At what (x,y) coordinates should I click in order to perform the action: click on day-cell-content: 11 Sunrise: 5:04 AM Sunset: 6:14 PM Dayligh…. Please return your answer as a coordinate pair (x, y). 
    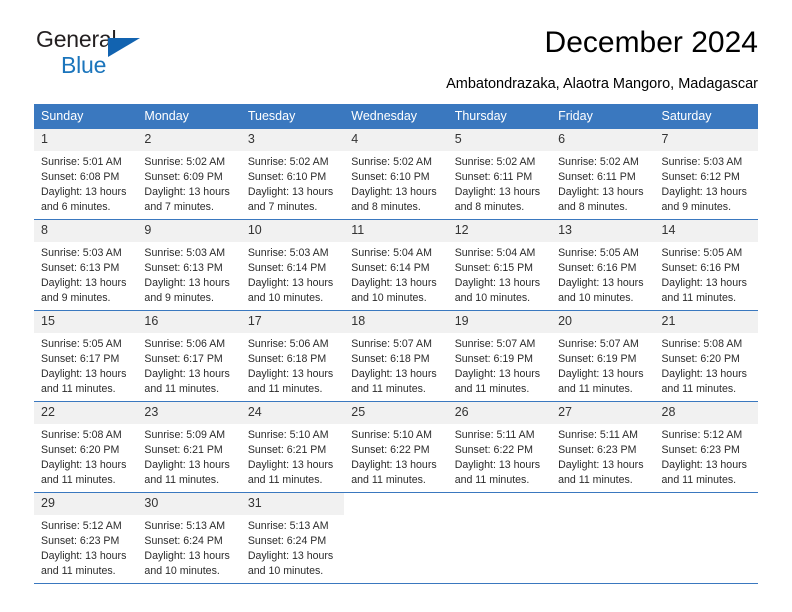
    Looking at the image, I should click on (396, 265).